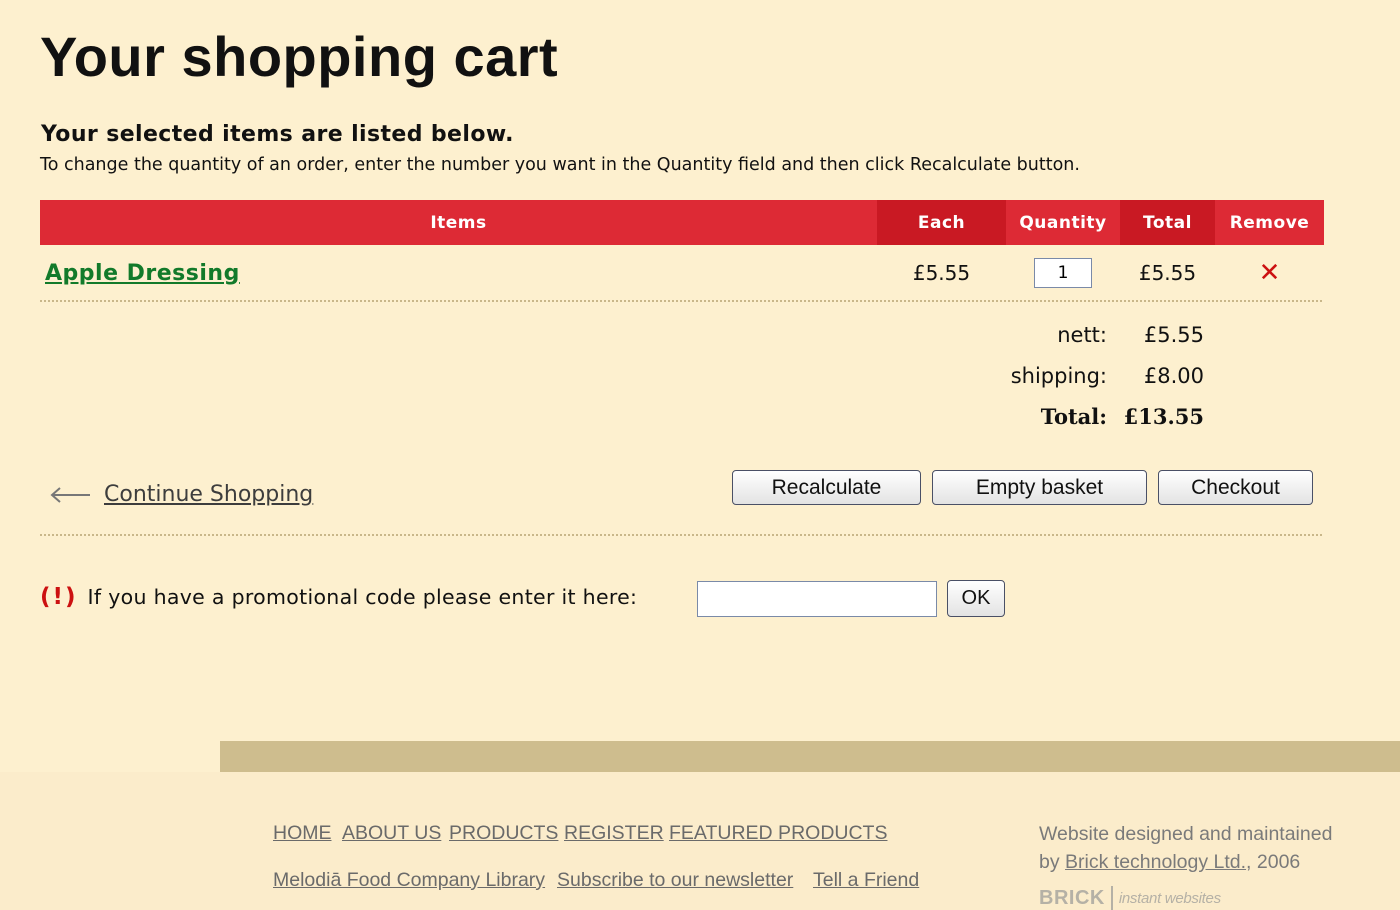  What do you see at coordinates (302, 833) in the screenshot?
I see `footer-link-home: HOME` at bounding box center [302, 833].